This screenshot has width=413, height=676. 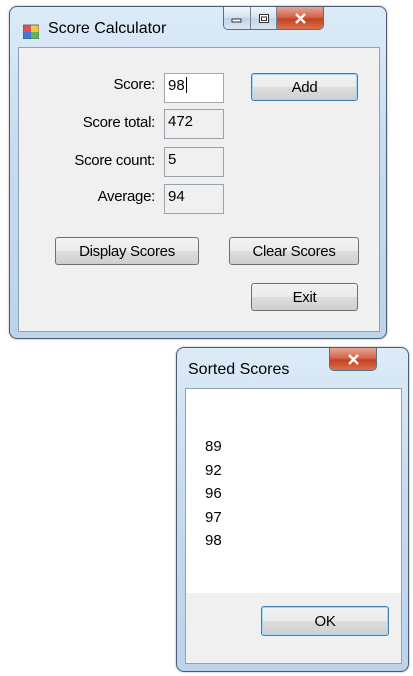 I want to click on score-total-field: 472, so click(x=194, y=124).